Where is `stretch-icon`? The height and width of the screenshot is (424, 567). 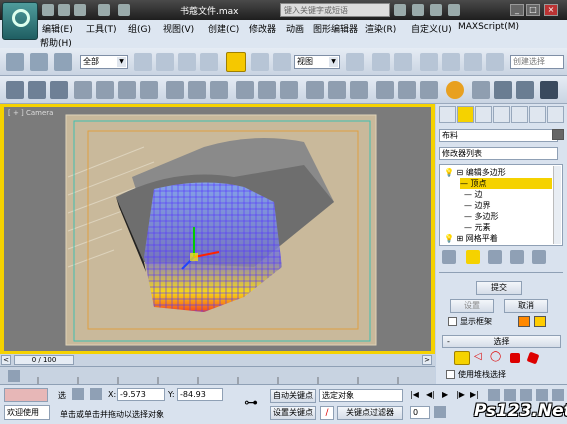 stretch-icon is located at coordinates (315, 90).